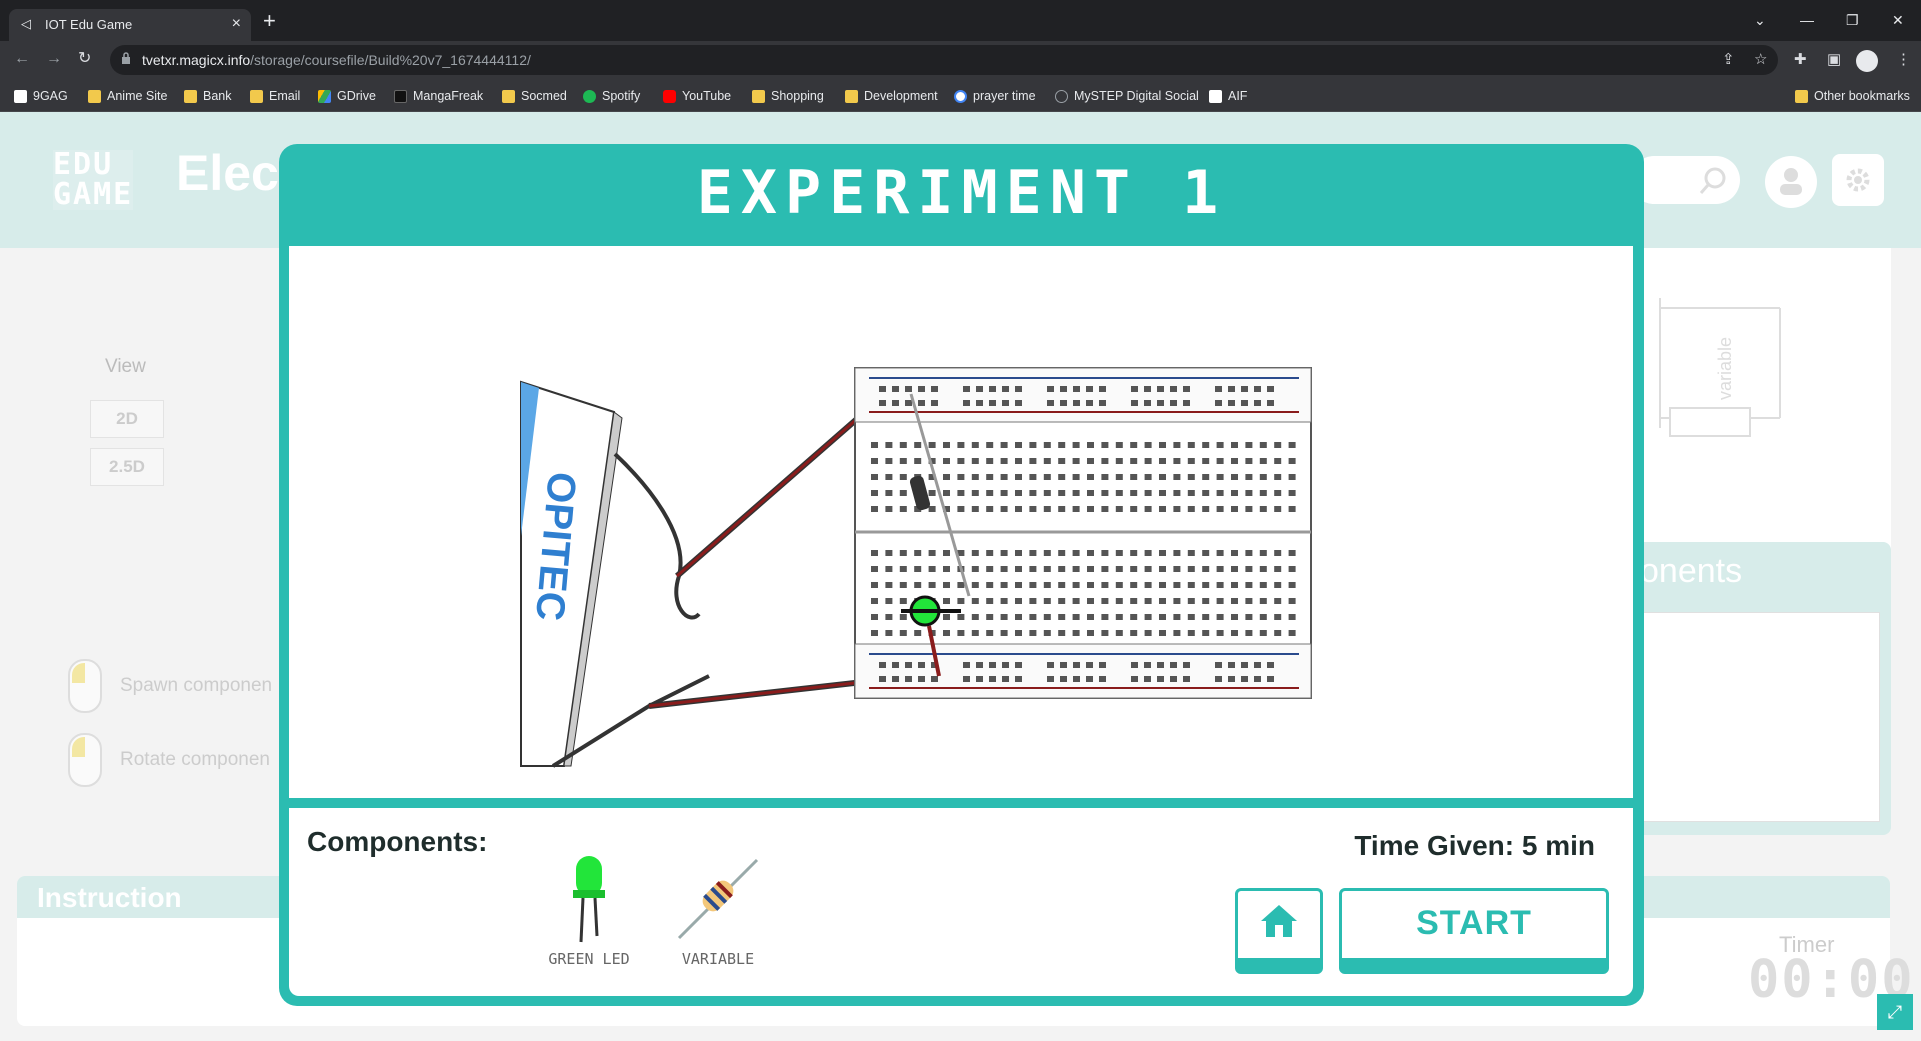  Describe the element at coordinates (589, 96) in the screenshot. I see `spotify-icon` at that location.